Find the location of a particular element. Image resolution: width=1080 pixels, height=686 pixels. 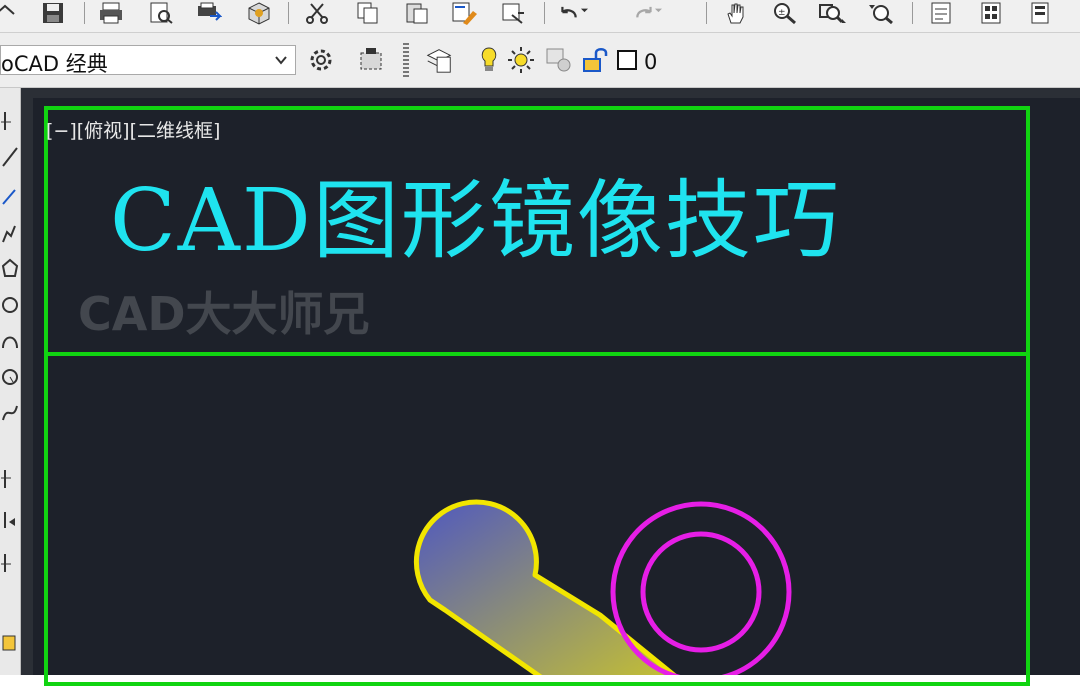

inner-circle is located at coordinates (701, 592).